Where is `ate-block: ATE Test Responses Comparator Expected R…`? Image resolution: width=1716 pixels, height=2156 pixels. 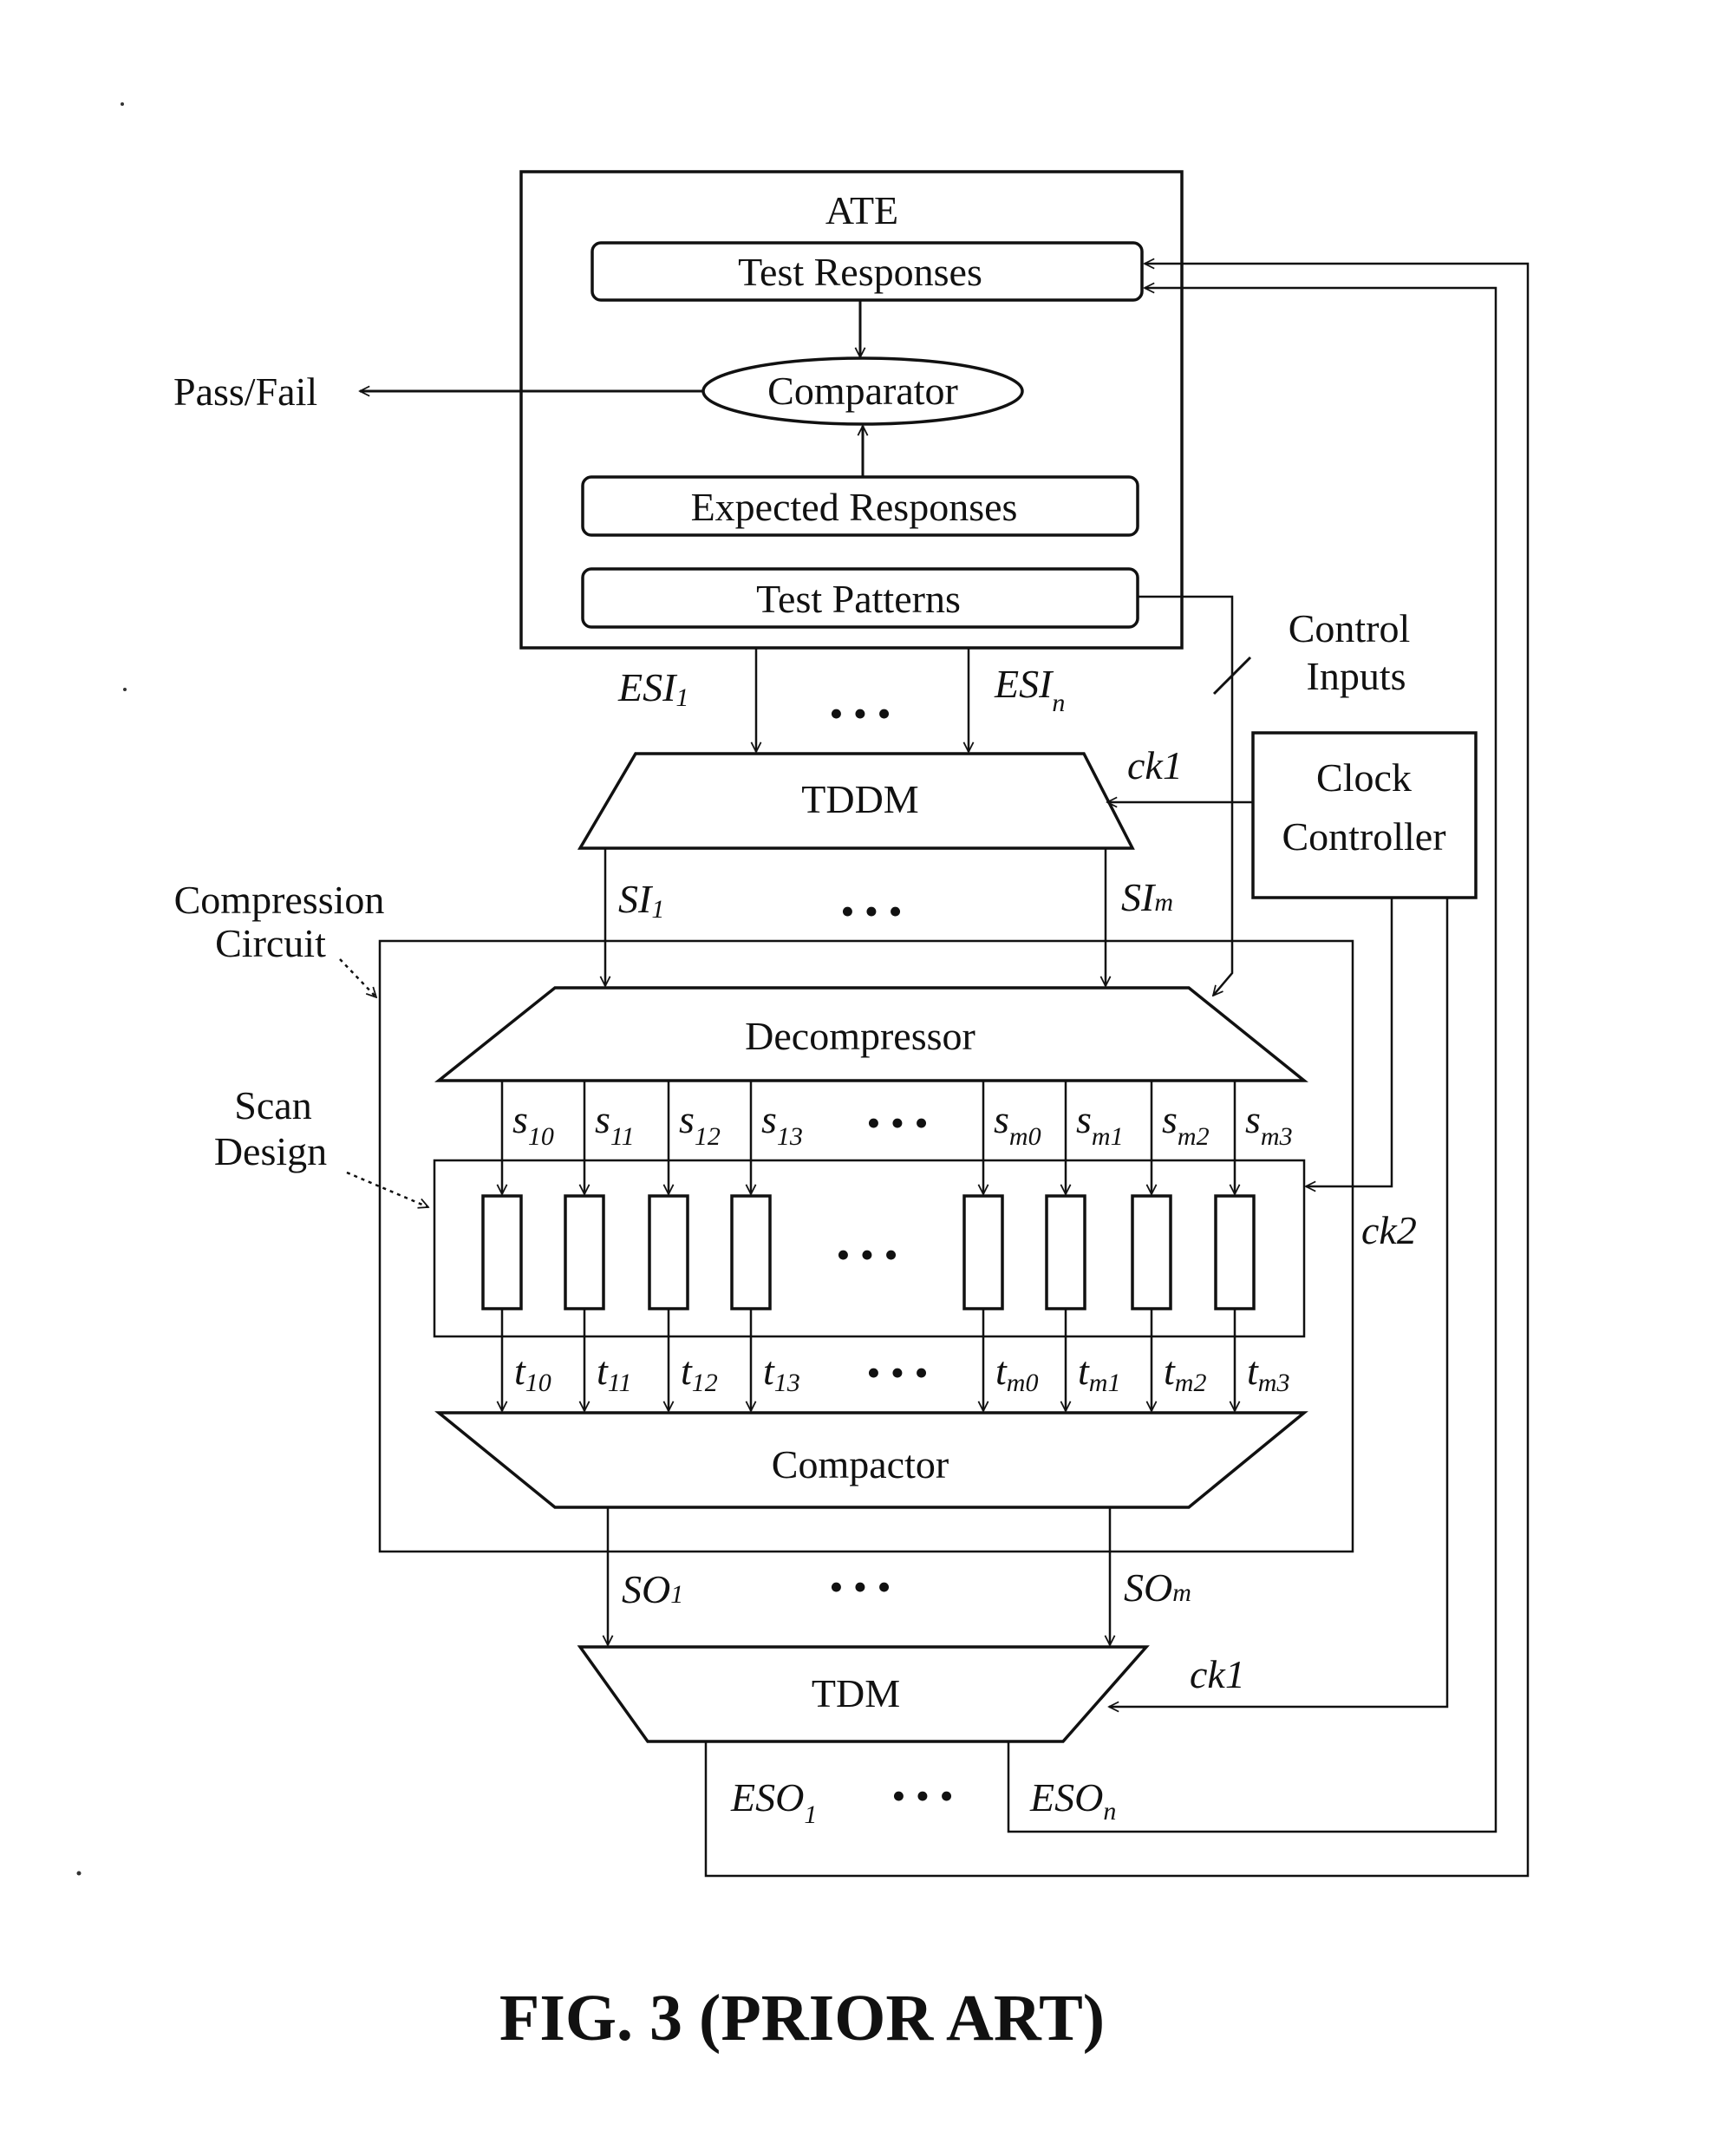
ate-block: ATE Test Responses Comparator Expected R… is located at coordinates (851, 410).